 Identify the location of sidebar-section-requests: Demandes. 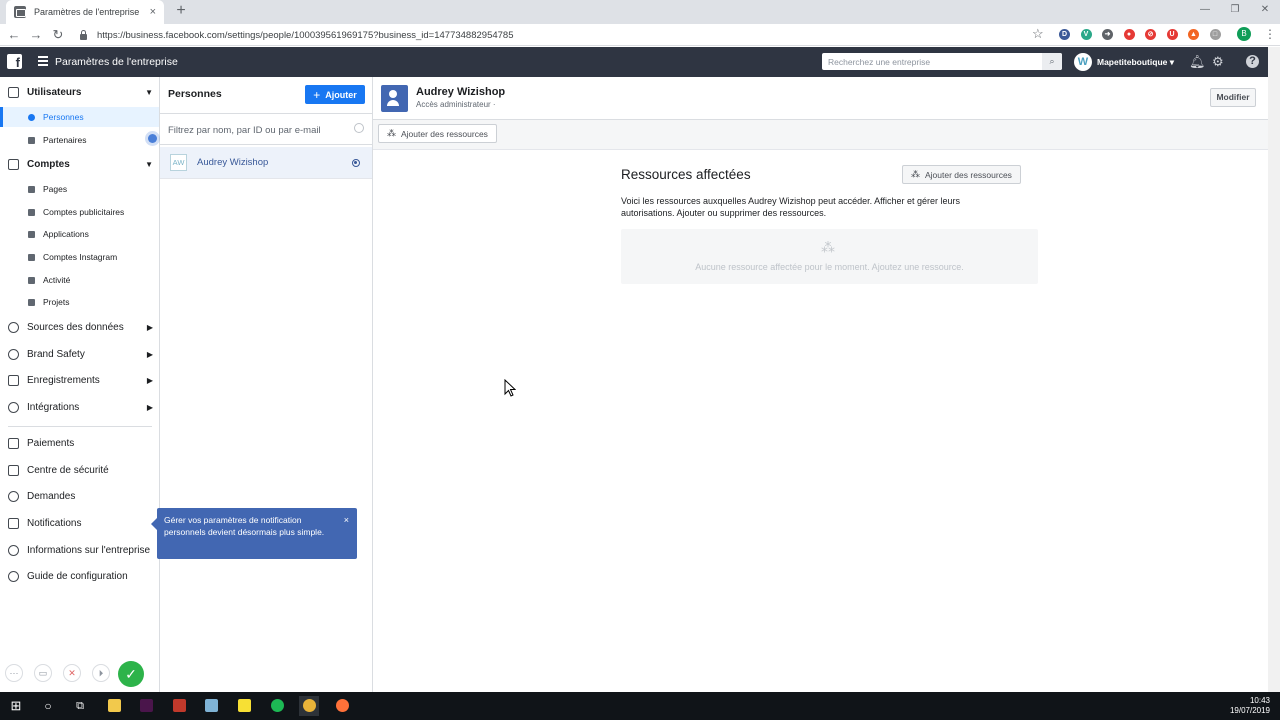
(79, 496).